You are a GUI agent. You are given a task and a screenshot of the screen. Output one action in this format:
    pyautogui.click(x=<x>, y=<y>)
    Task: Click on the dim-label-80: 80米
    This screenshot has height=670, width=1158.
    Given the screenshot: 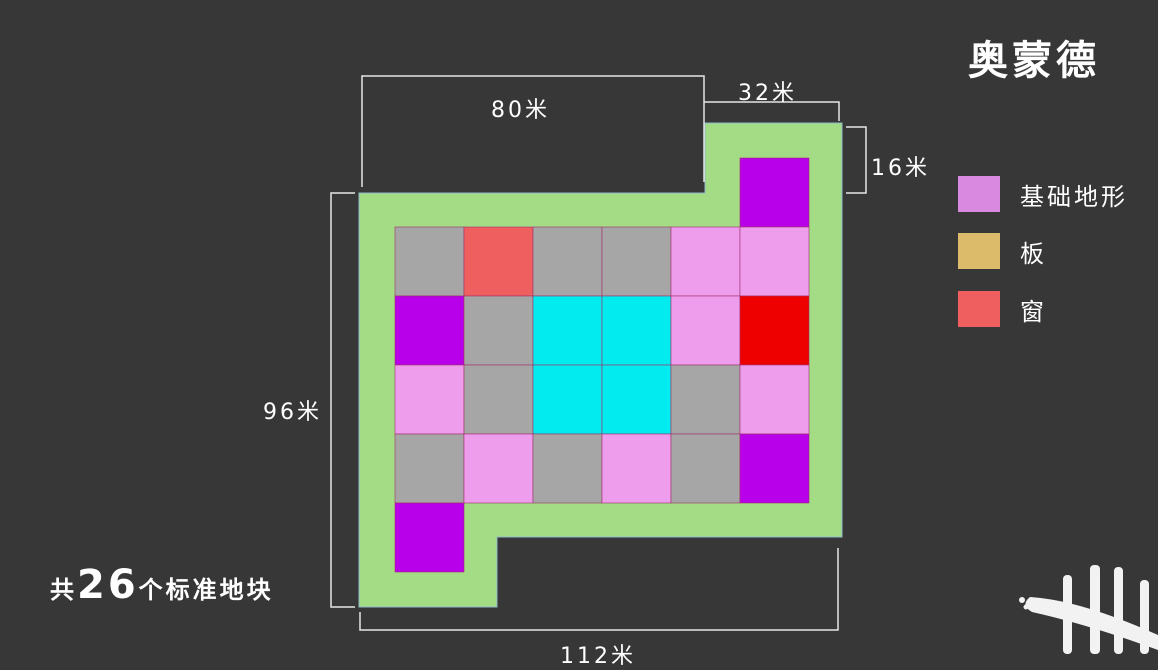 What is the action you would take?
    pyautogui.click(x=520, y=110)
    